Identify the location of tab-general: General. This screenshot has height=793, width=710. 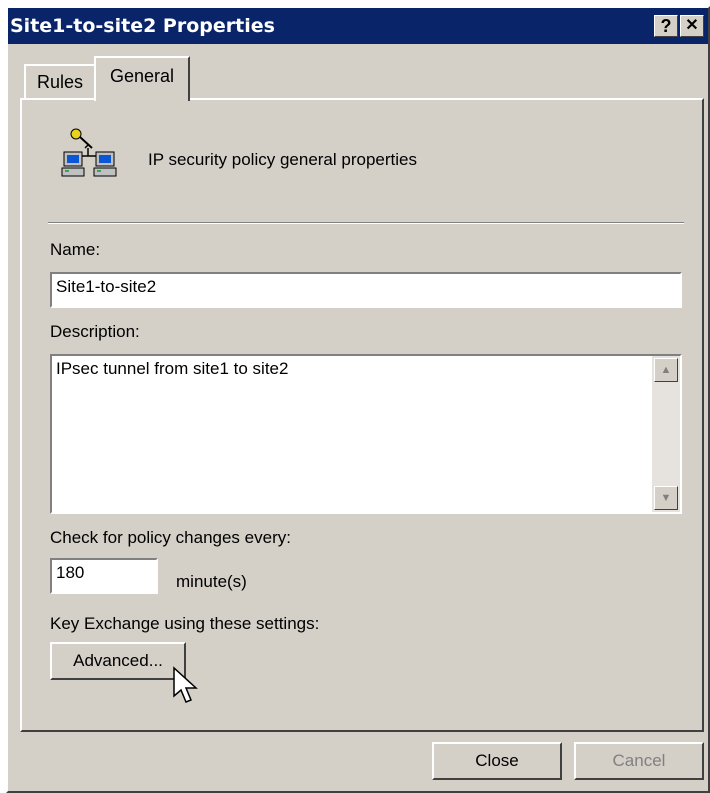
(142, 78).